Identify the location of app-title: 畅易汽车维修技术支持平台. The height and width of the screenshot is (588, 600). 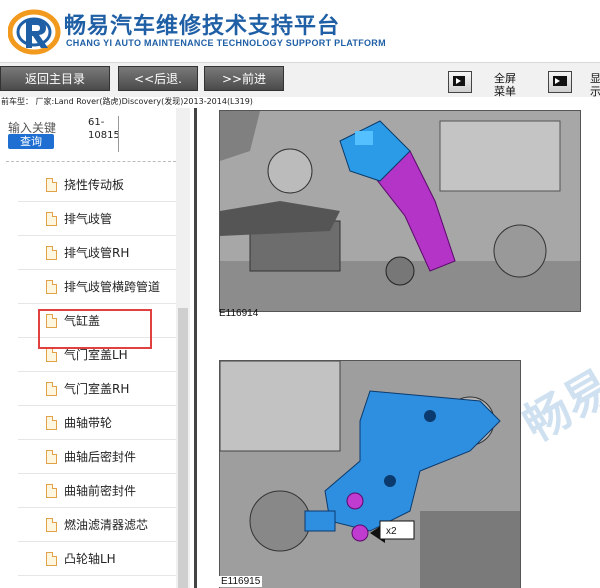
(202, 26).